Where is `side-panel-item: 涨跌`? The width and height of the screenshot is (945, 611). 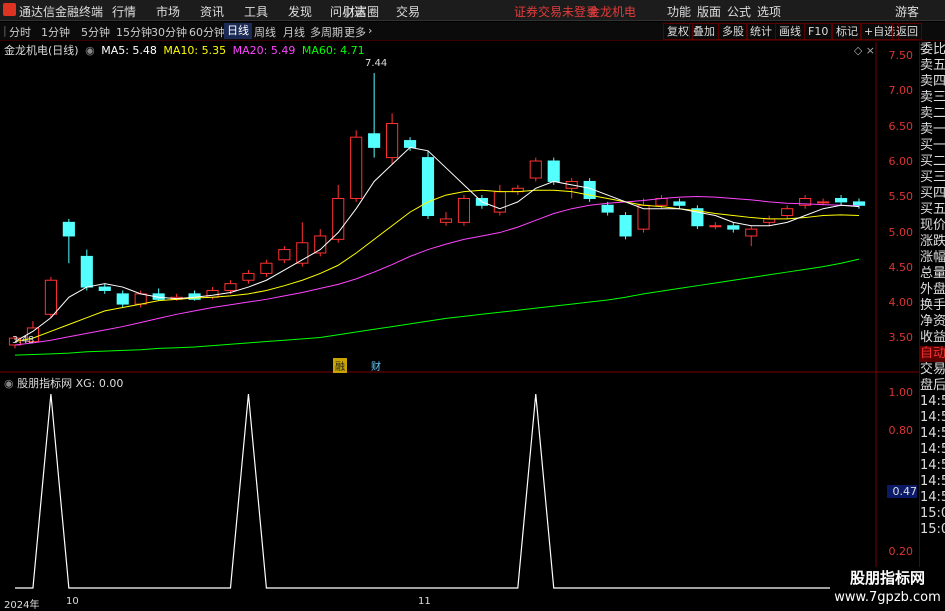 side-panel-item: 涨跌 is located at coordinates (932, 242).